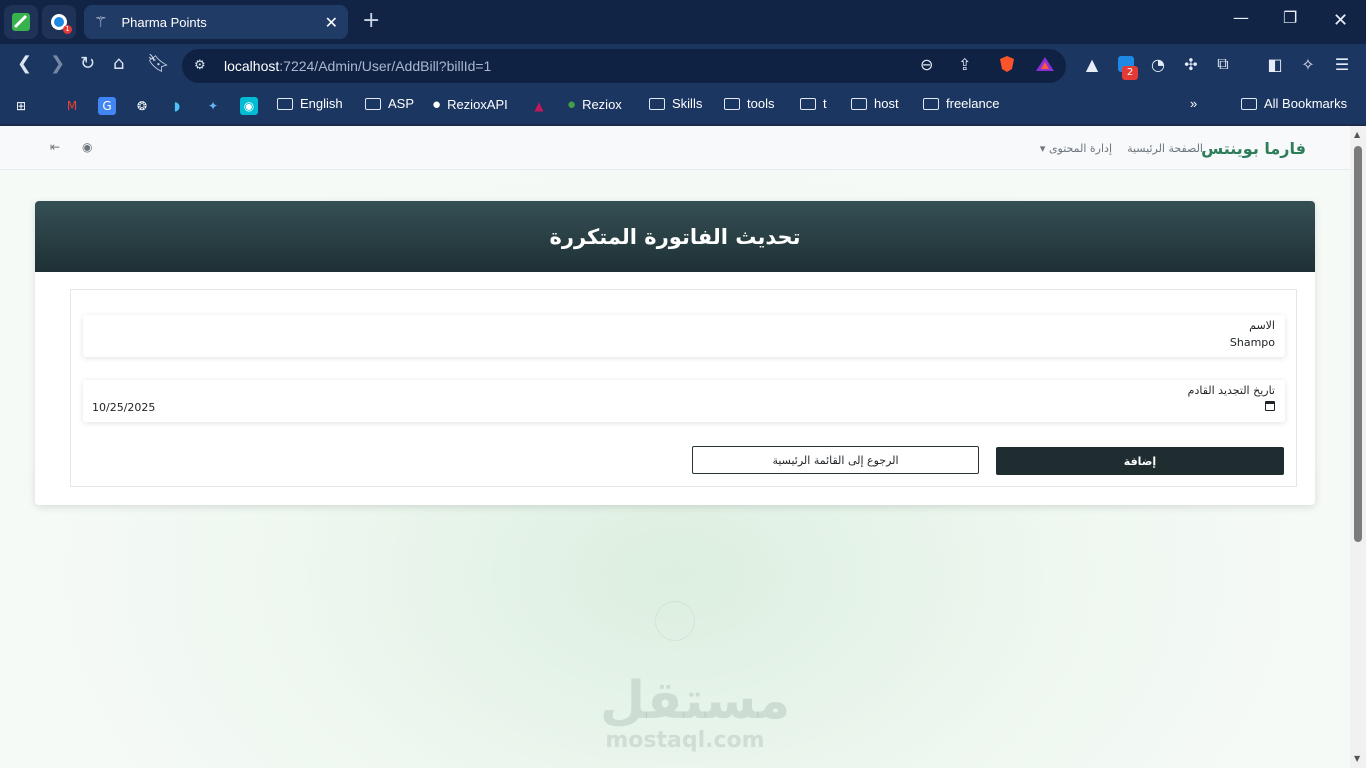  What do you see at coordinates (67, 29) in the screenshot?
I see `pinned-tab-badge: 1` at bounding box center [67, 29].